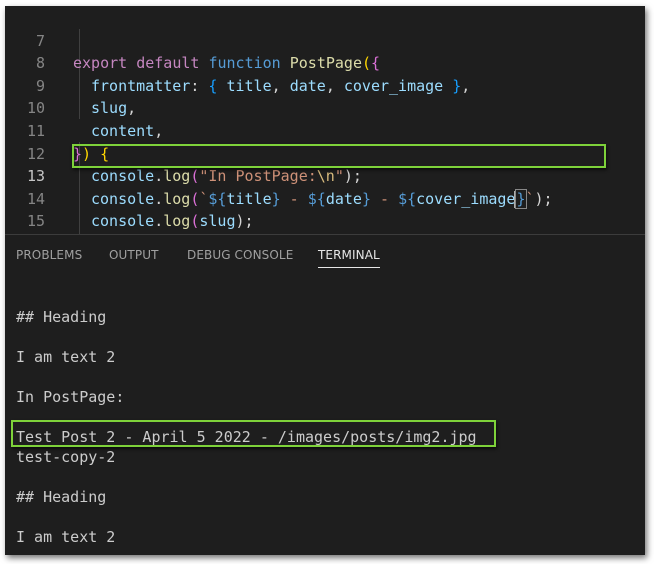  What do you see at coordinates (66, 457) in the screenshot?
I see `terminal-line: test-copy-2` at bounding box center [66, 457].